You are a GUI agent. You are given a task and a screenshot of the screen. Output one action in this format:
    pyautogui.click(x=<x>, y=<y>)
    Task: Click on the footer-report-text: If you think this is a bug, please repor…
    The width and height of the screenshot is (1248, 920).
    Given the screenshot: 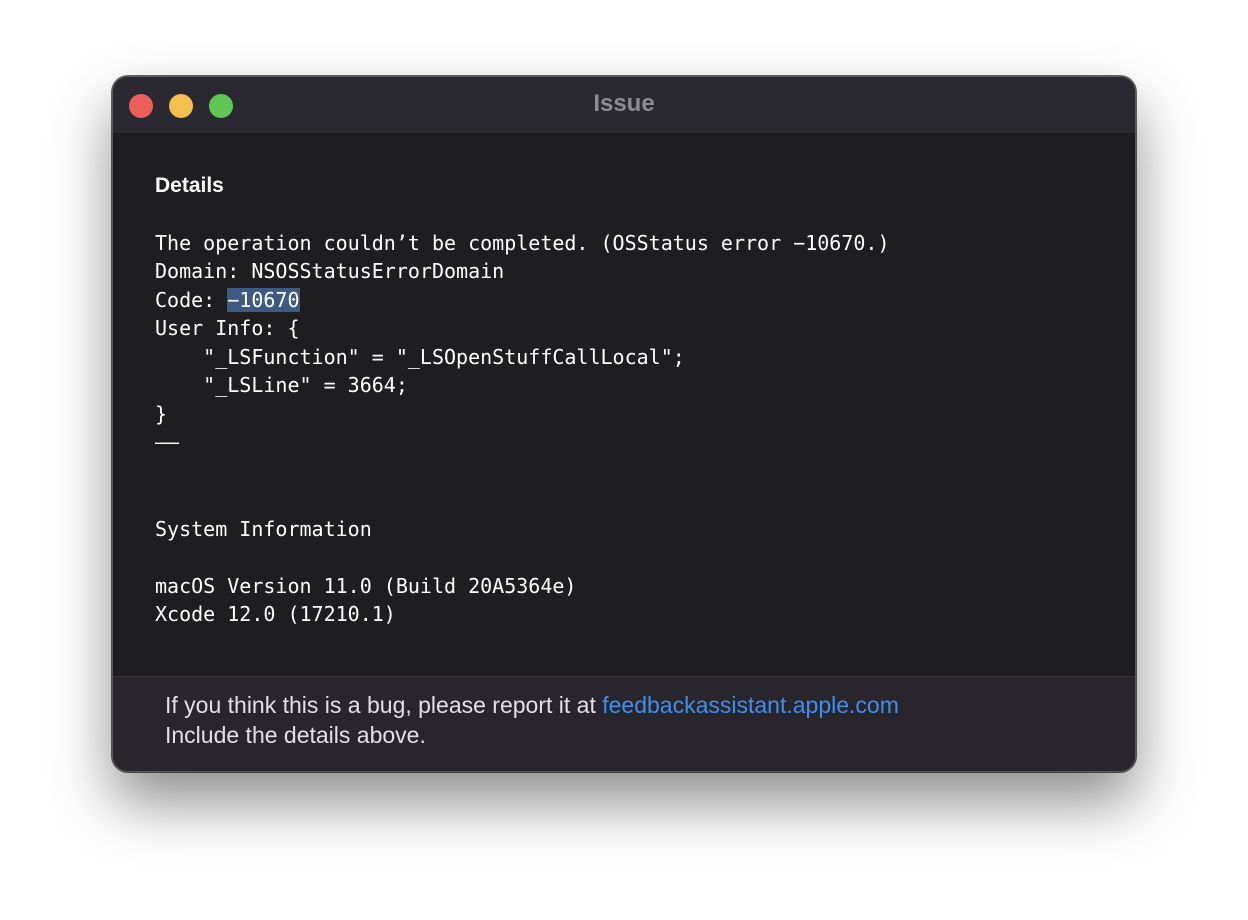 What is the action you would take?
    pyautogui.click(x=384, y=705)
    